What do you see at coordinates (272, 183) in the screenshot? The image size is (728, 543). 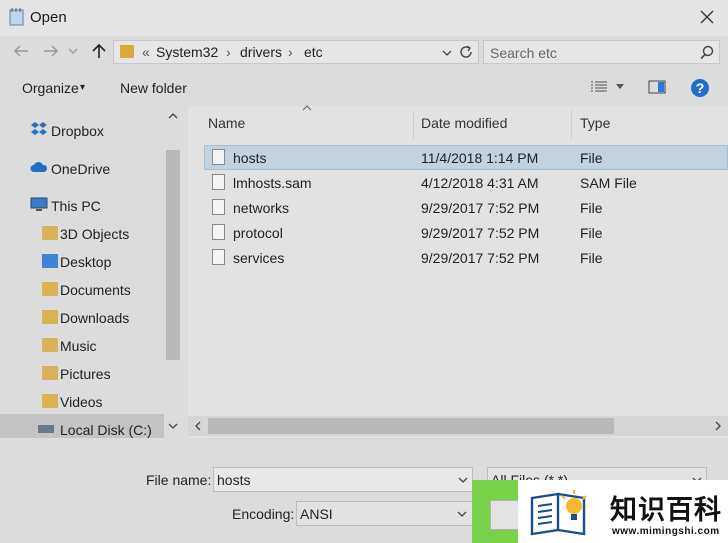 I see `file-name: lmhosts.sam` at bounding box center [272, 183].